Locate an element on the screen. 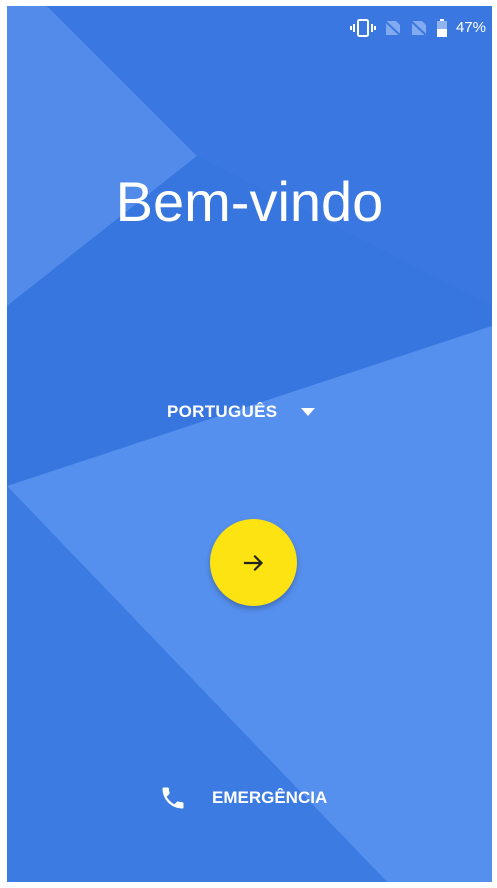 The width and height of the screenshot is (497, 888). emergency-label: EMERGÊNCIA is located at coordinates (270, 797).